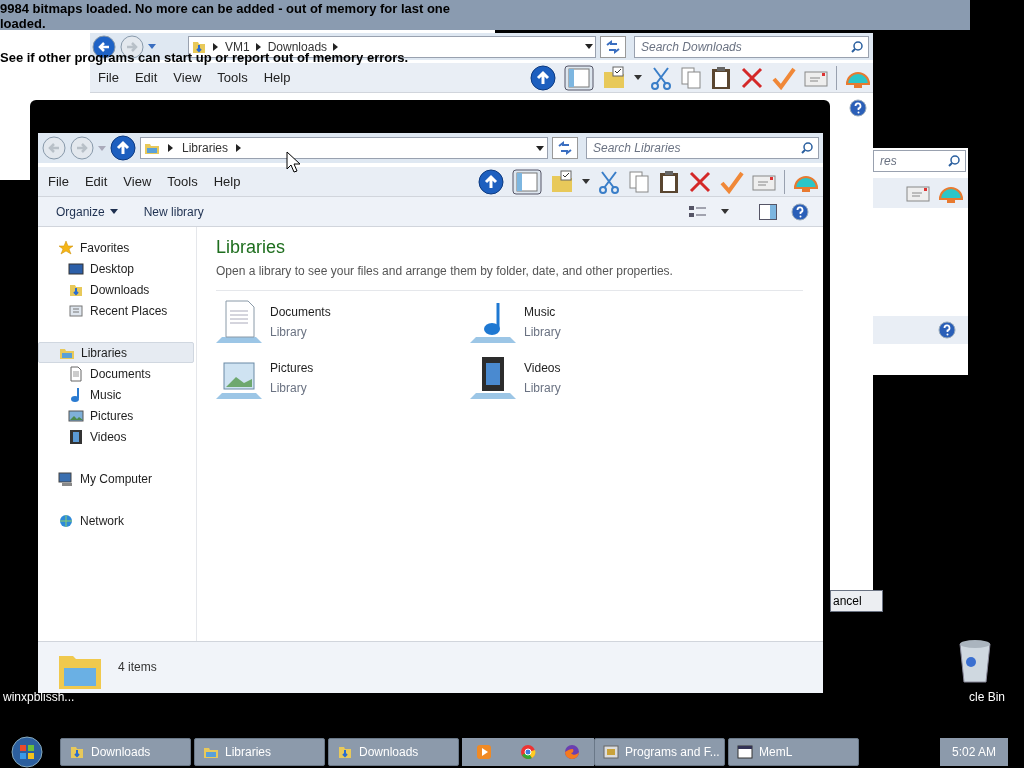 The height and width of the screenshot is (768, 1024). What do you see at coordinates (116, 247) in the screenshot?
I see `nav-item: Favorites` at bounding box center [116, 247].